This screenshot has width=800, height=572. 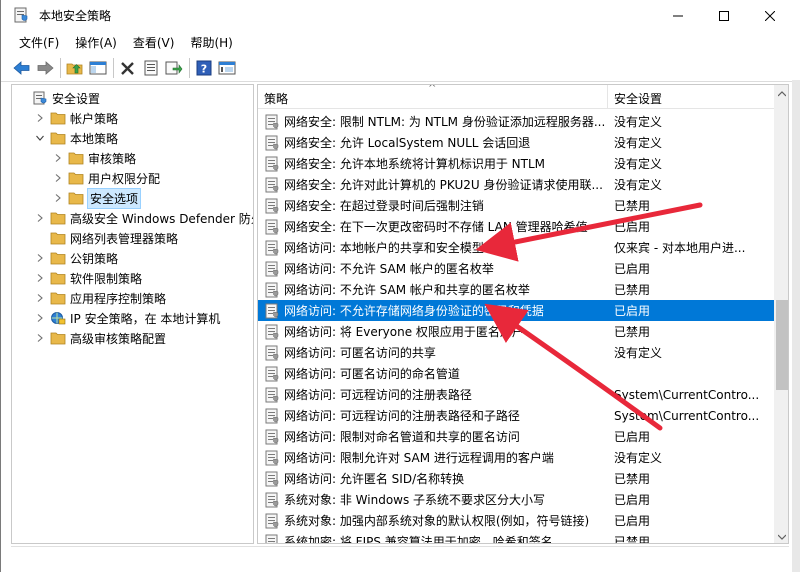 I want to click on export-list-button, so click(x=174, y=68).